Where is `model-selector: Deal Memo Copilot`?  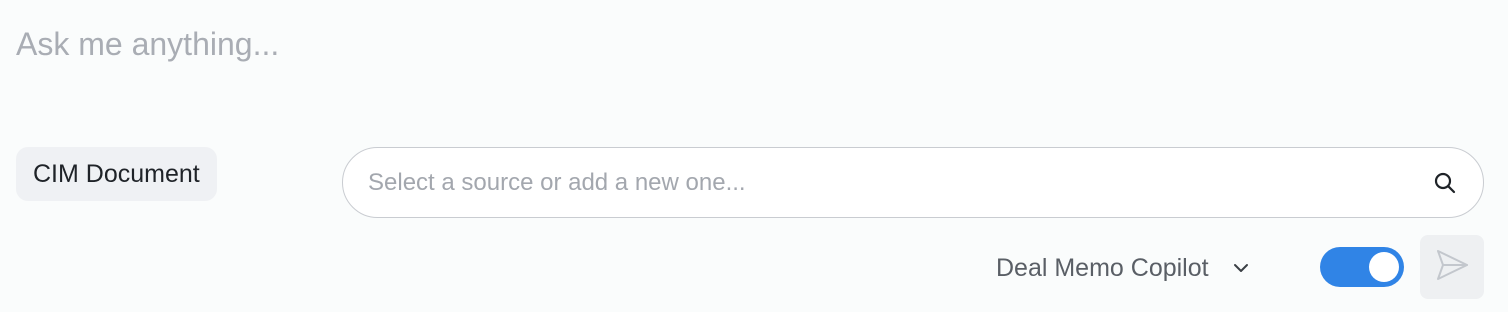
model-selector: Deal Memo Copilot is located at coordinates (1125, 268).